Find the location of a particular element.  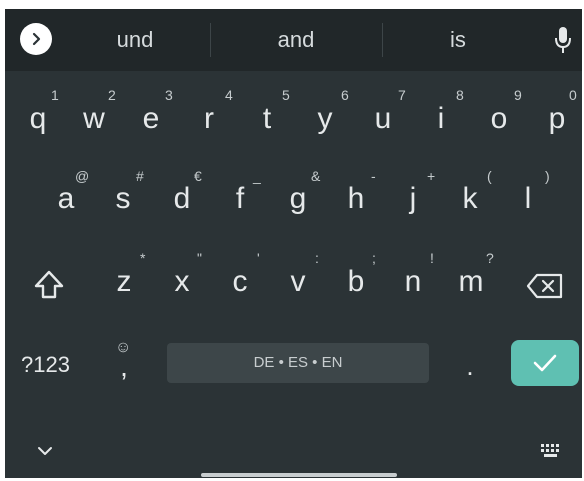

key-hint: @ is located at coordinates (82, 176).